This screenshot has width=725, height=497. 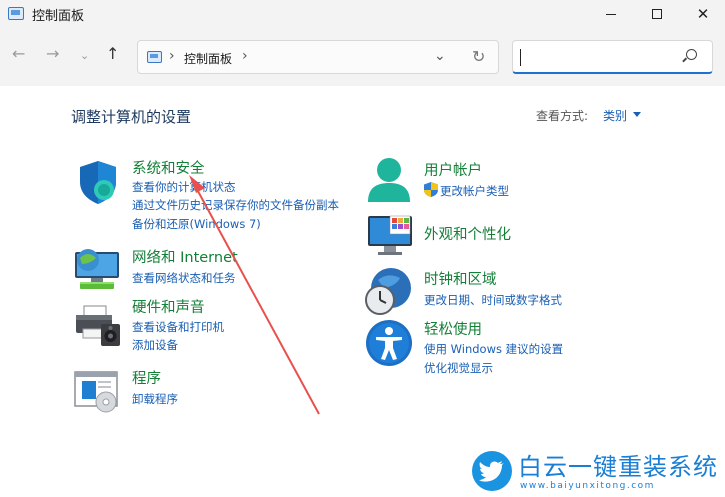 I want to click on category-ease-of-access: 轻松使用, so click(x=453, y=328).